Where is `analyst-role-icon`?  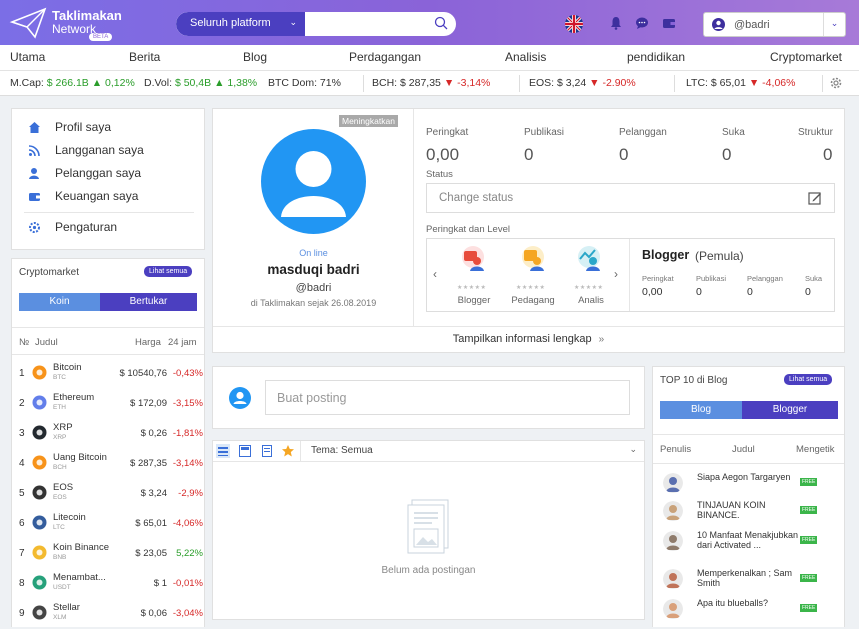 analyst-role-icon is located at coordinates (589, 258).